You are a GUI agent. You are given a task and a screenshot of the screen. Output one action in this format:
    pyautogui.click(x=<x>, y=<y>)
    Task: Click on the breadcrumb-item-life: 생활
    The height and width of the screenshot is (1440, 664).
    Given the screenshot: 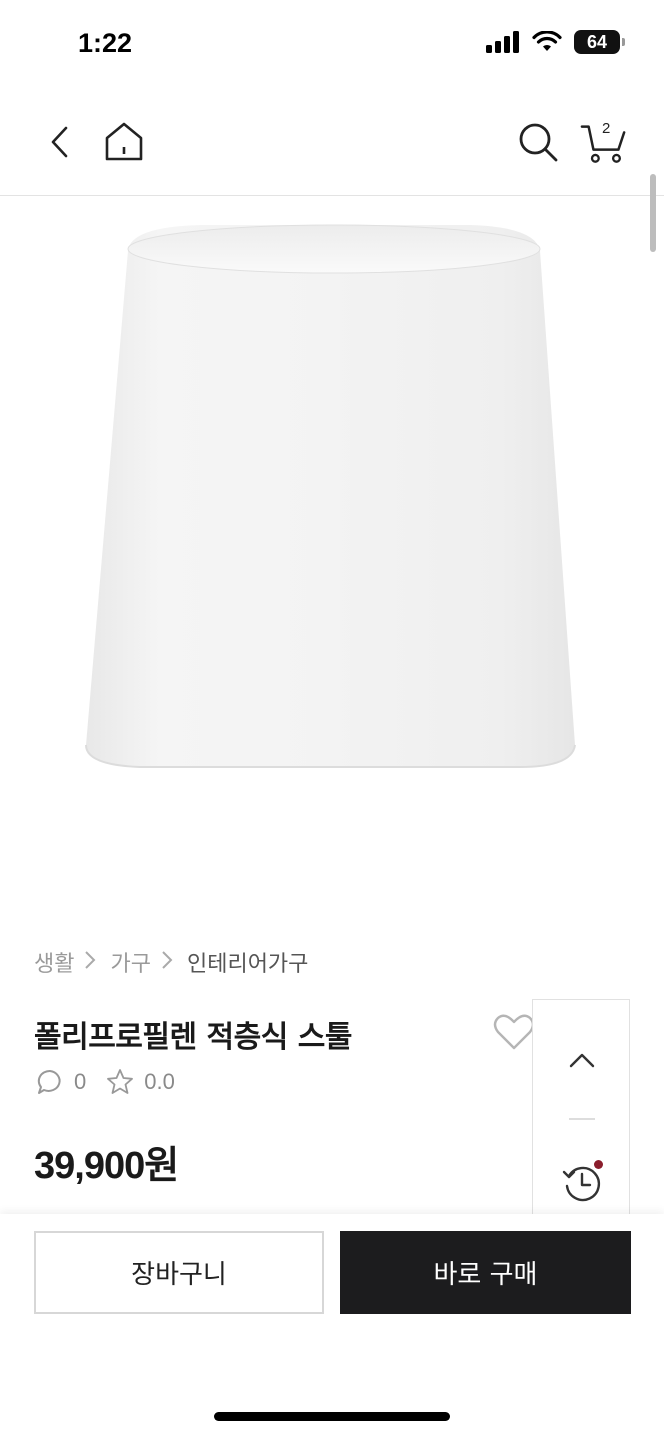 What is the action you would take?
    pyautogui.click(x=54, y=962)
    